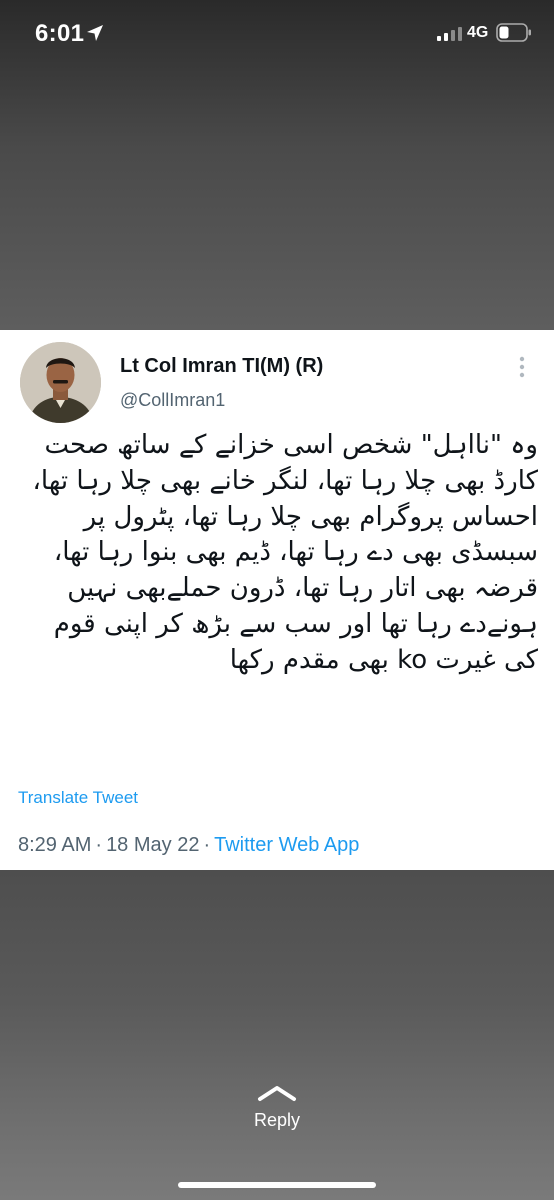 This screenshot has height=1200, width=554. I want to click on display-name: Lt Col Imran TI(M) (R), so click(221, 366).